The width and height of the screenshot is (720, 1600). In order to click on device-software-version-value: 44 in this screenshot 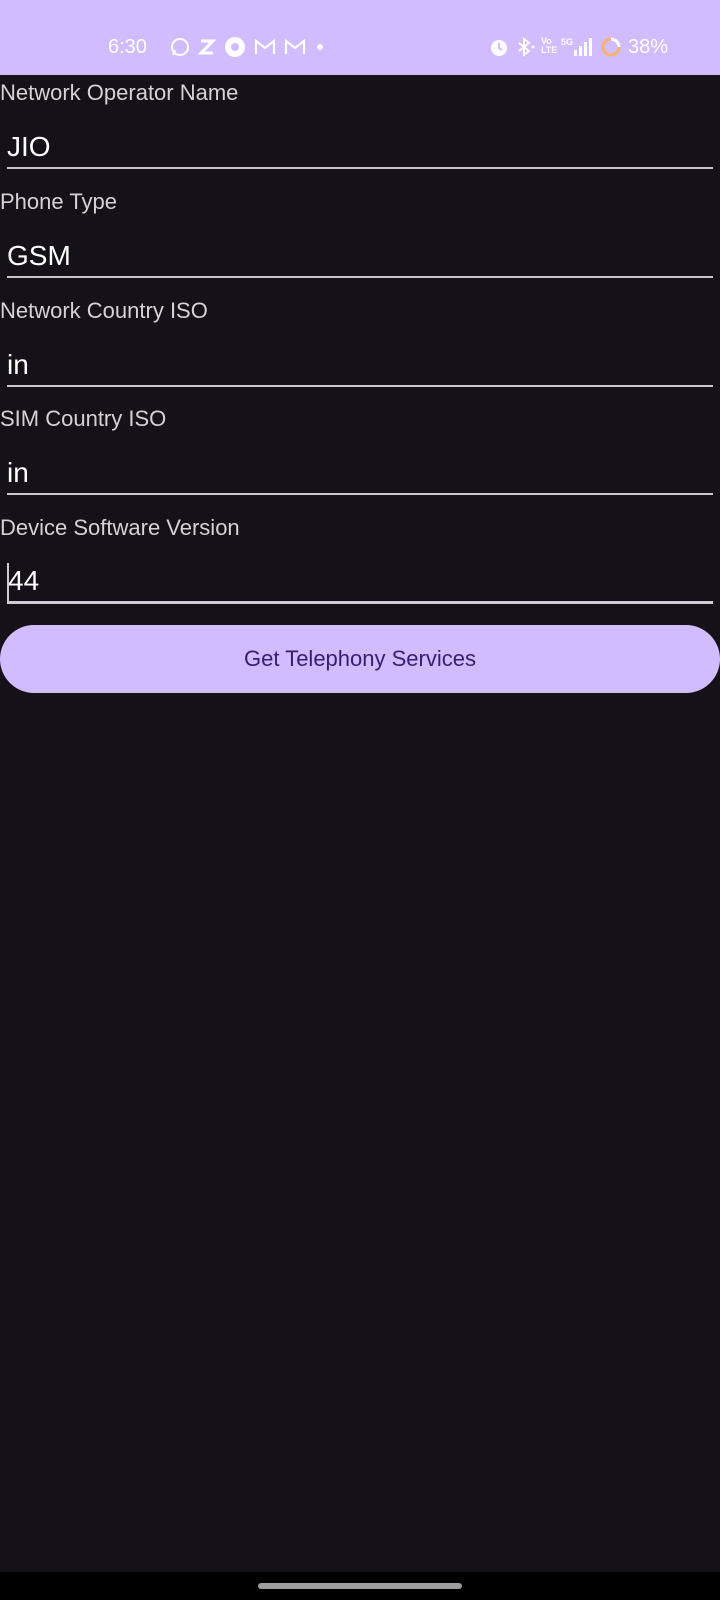, I will do `click(24, 580)`.